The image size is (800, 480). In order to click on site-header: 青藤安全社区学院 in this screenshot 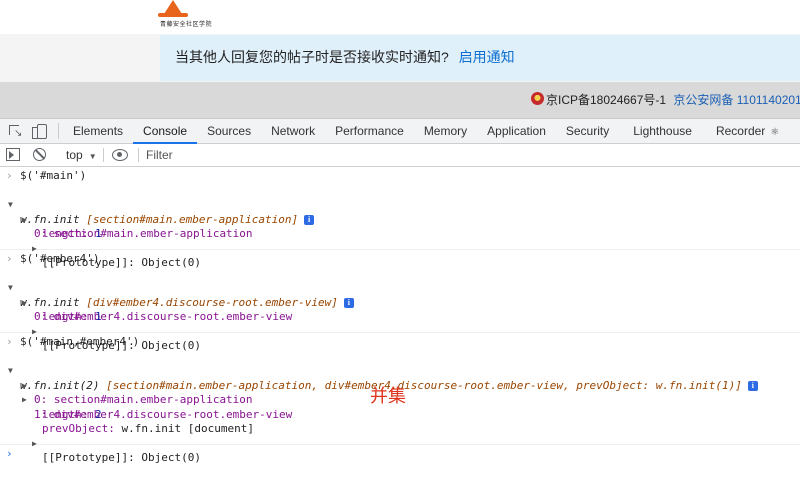, I will do `click(400, 17)`.